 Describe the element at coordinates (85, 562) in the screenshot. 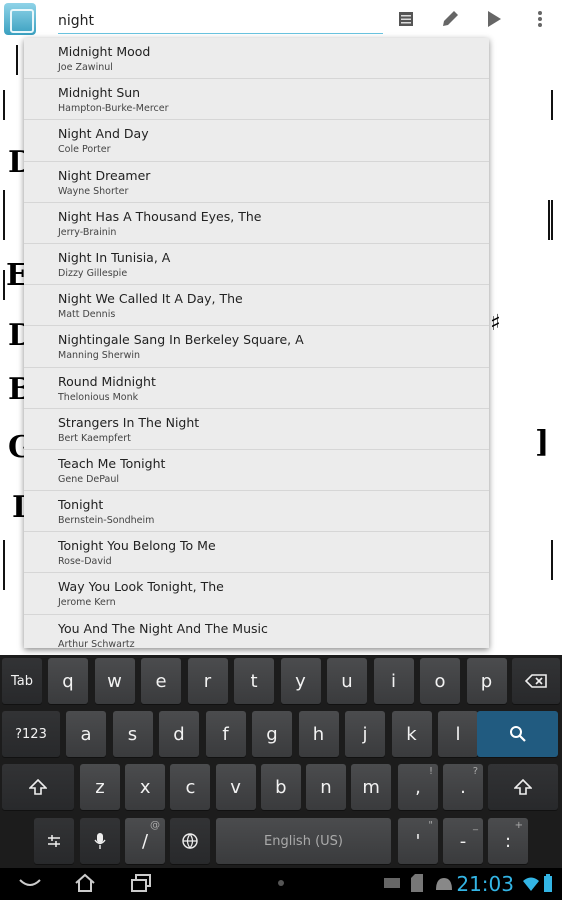

I see `suggestion-composer: Rose-David` at that location.